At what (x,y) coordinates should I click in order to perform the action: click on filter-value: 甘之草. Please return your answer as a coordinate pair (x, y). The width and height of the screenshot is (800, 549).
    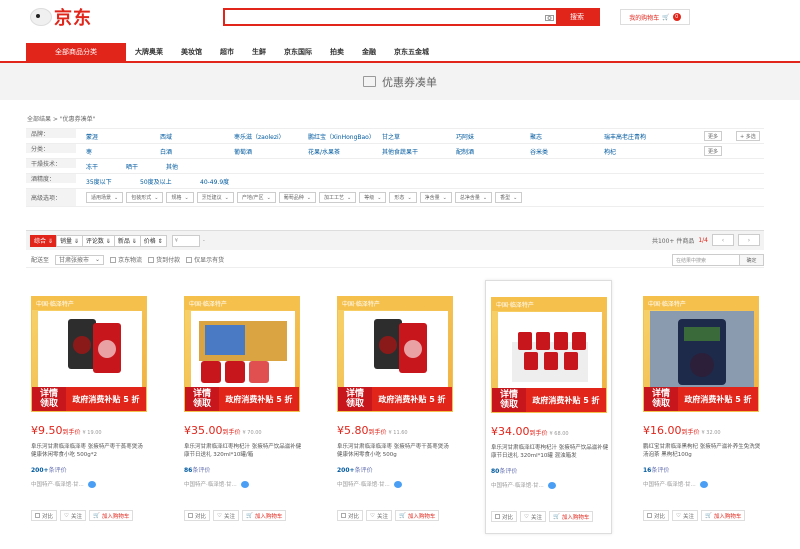
    Looking at the image, I should click on (391, 136).